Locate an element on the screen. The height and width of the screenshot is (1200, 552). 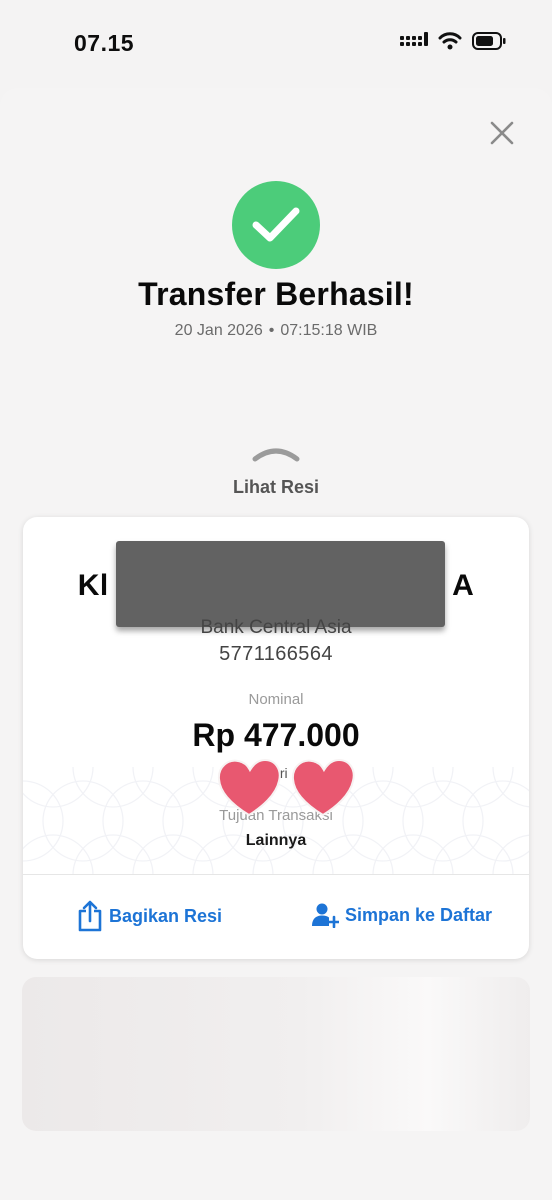
purpose-value: Lainnya is located at coordinates (276, 840).